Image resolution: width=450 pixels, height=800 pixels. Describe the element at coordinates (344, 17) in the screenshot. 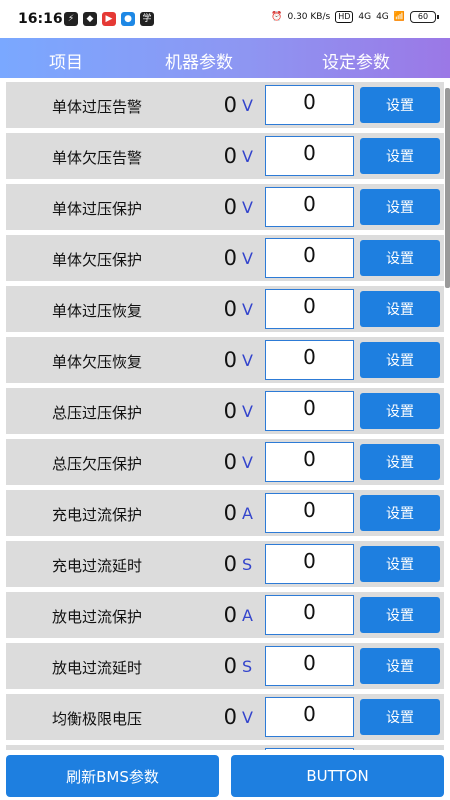

I see `hd-badge: HD` at that location.